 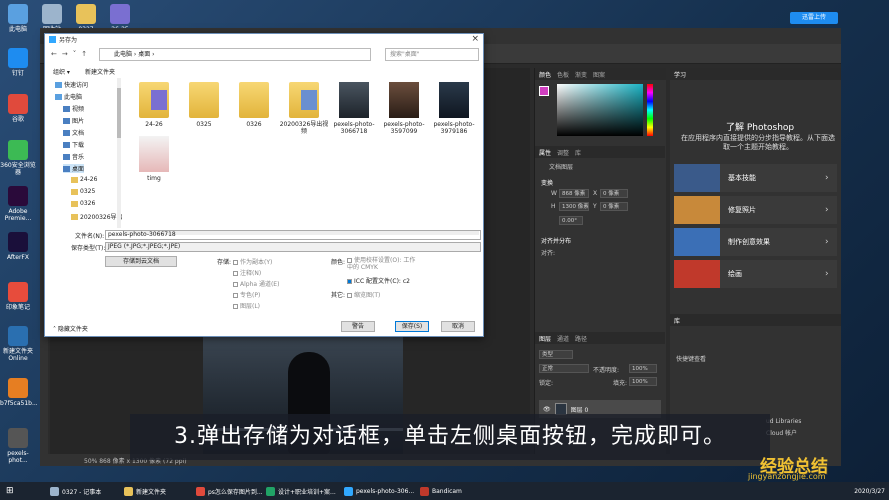 I want to click on height-field: 1300 像素, so click(x=574, y=206).